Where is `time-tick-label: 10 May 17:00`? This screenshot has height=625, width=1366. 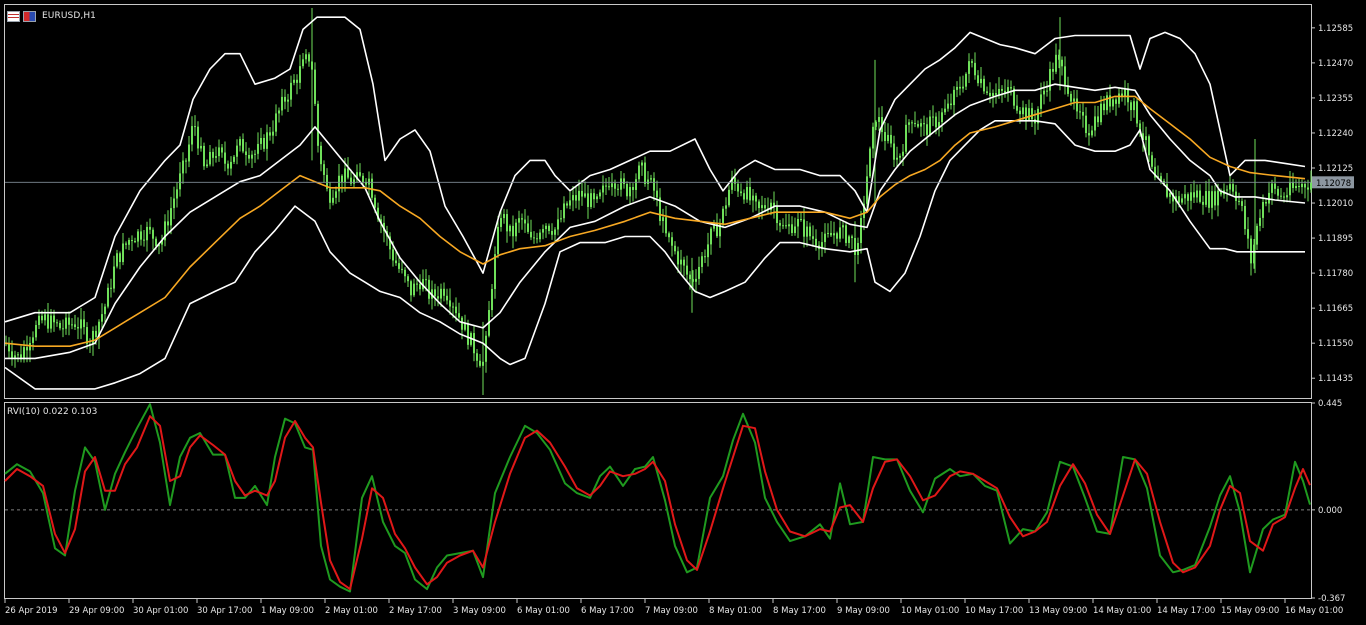 time-tick-label: 10 May 17:00 is located at coordinates (994, 611).